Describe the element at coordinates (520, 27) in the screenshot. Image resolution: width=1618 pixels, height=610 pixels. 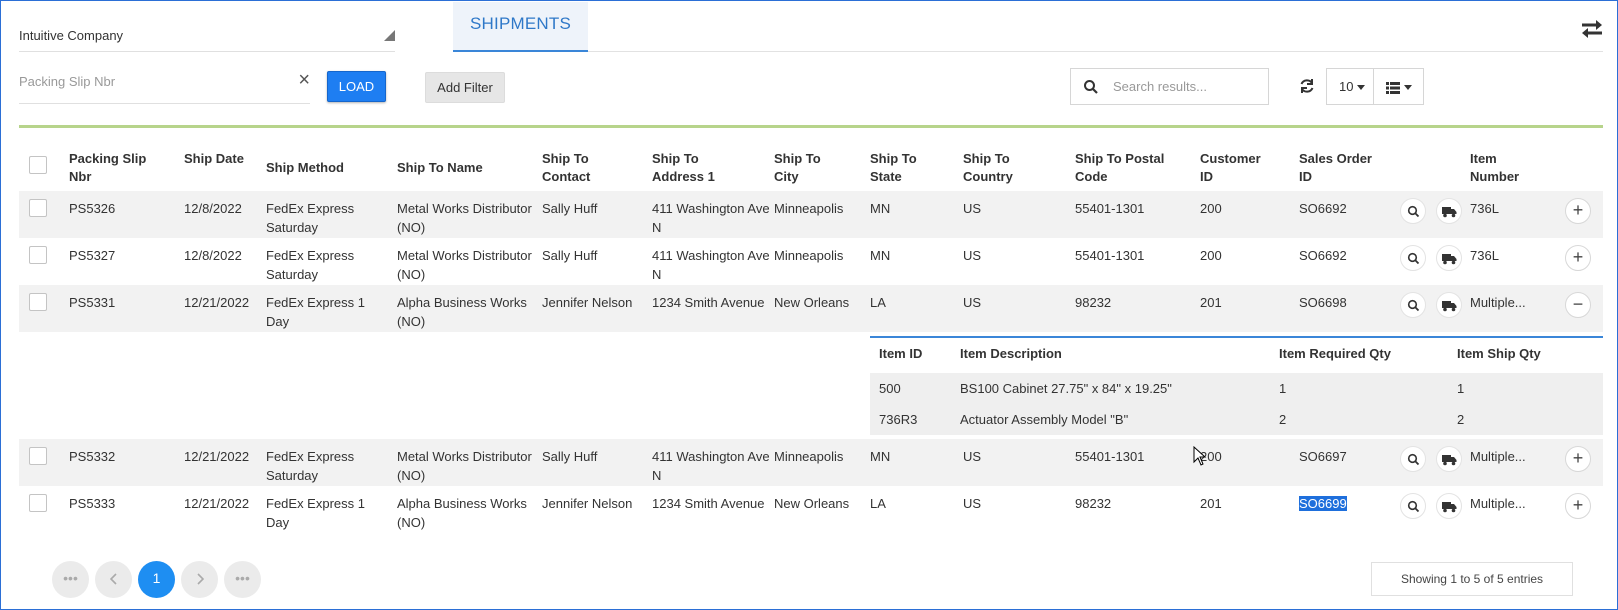
I see `tab-shipments: SHIPMENTS` at that location.